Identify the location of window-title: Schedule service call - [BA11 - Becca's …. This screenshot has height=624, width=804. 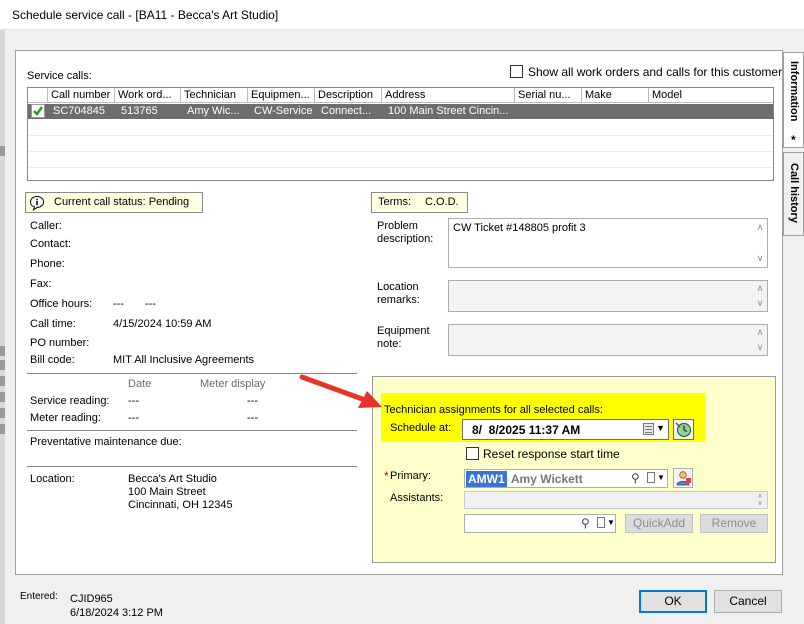
(145, 15).